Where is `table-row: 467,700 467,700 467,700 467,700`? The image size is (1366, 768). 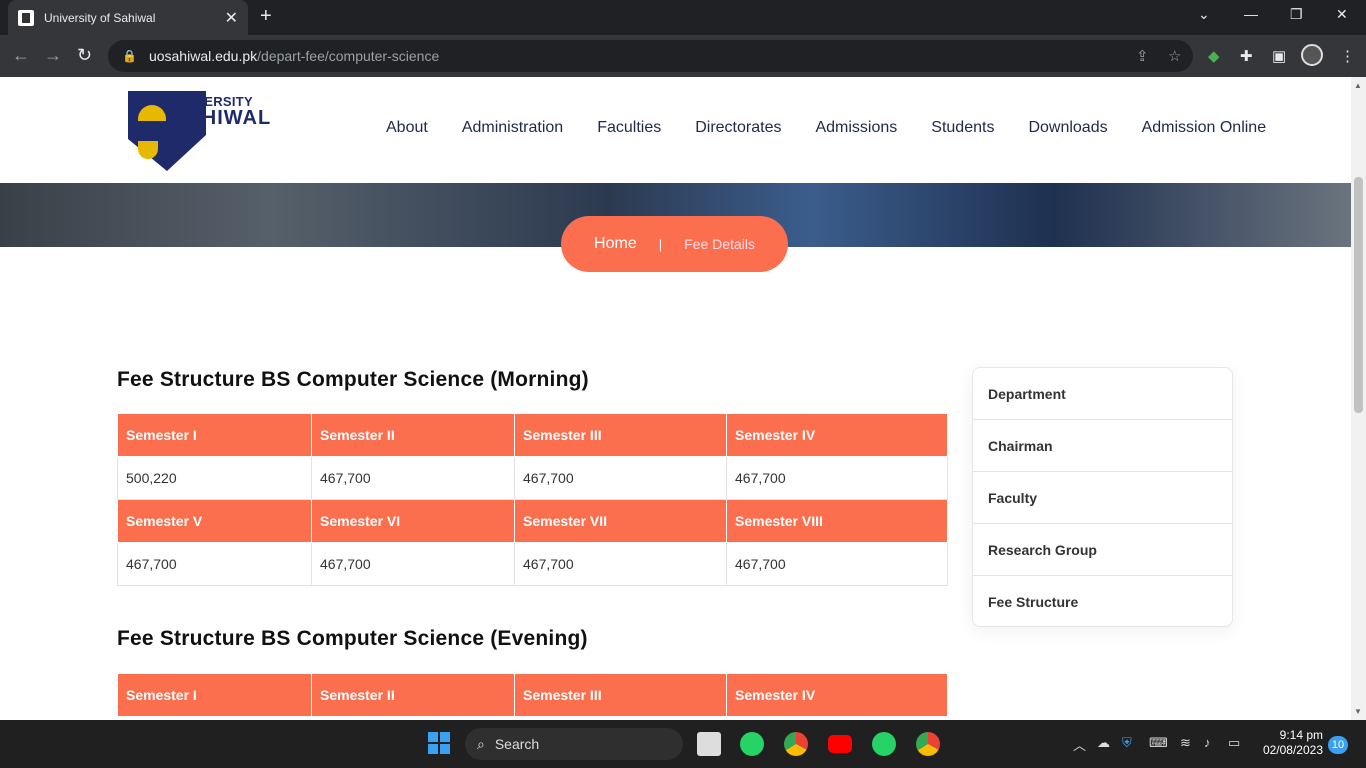
table-row: 467,700 467,700 467,700 467,700 is located at coordinates (532, 564).